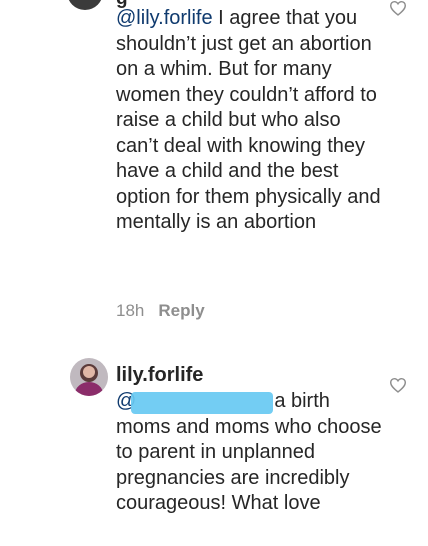 The width and height of the screenshot is (428, 546). I want to click on reply-button: Reply, so click(181, 310).